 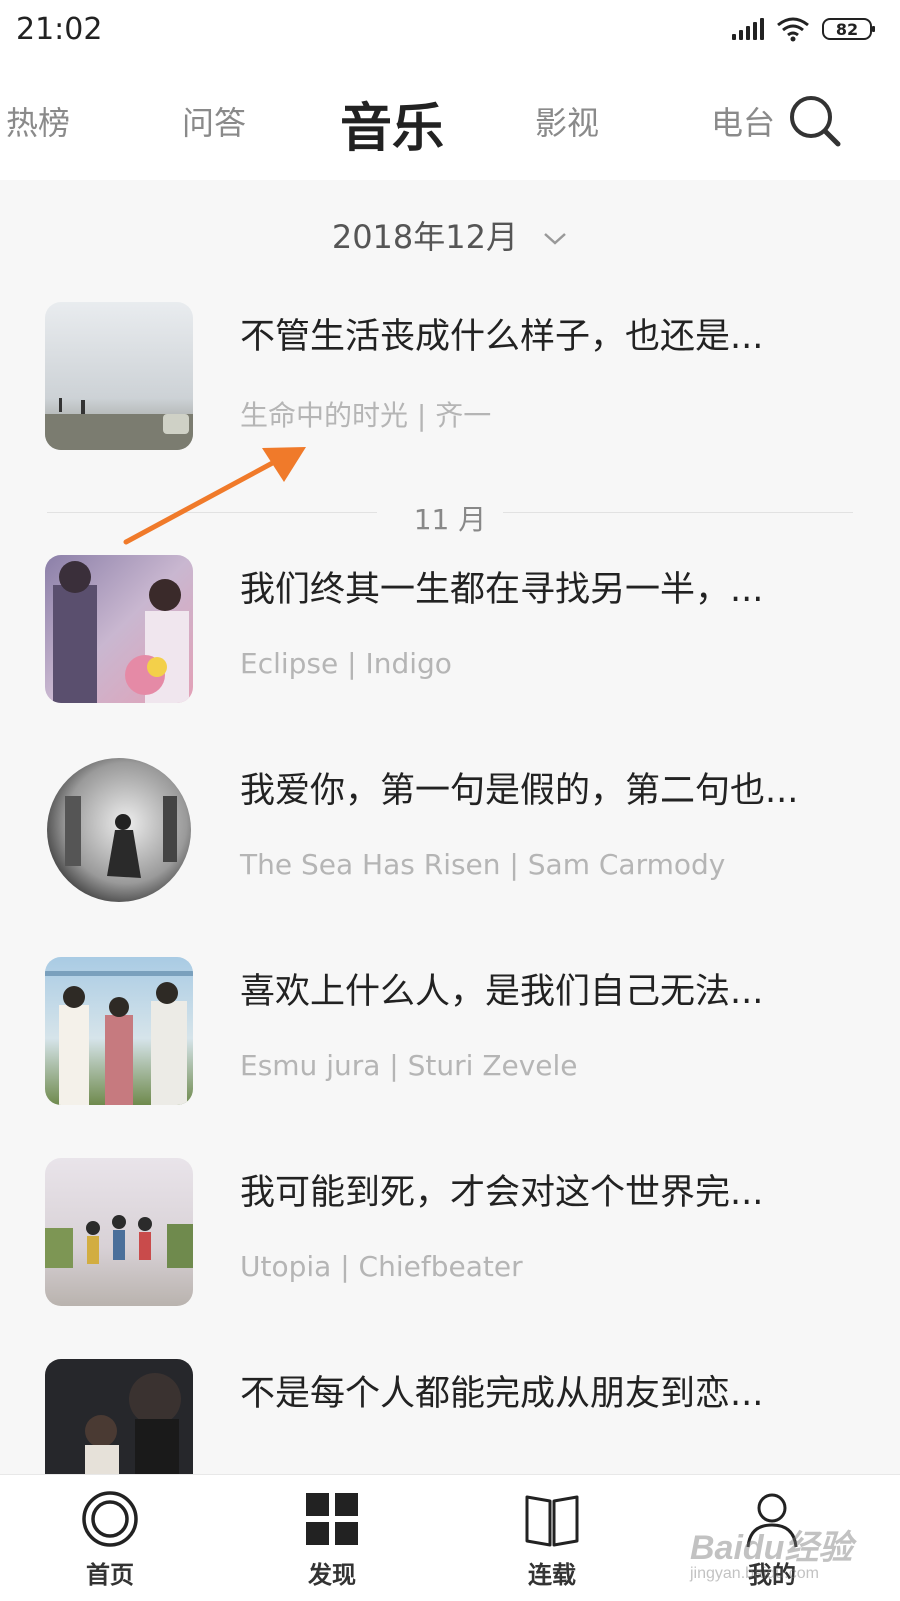 What do you see at coordinates (332, 1519) in the screenshot?
I see `grid-icon` at bounding box center [332, 1519].